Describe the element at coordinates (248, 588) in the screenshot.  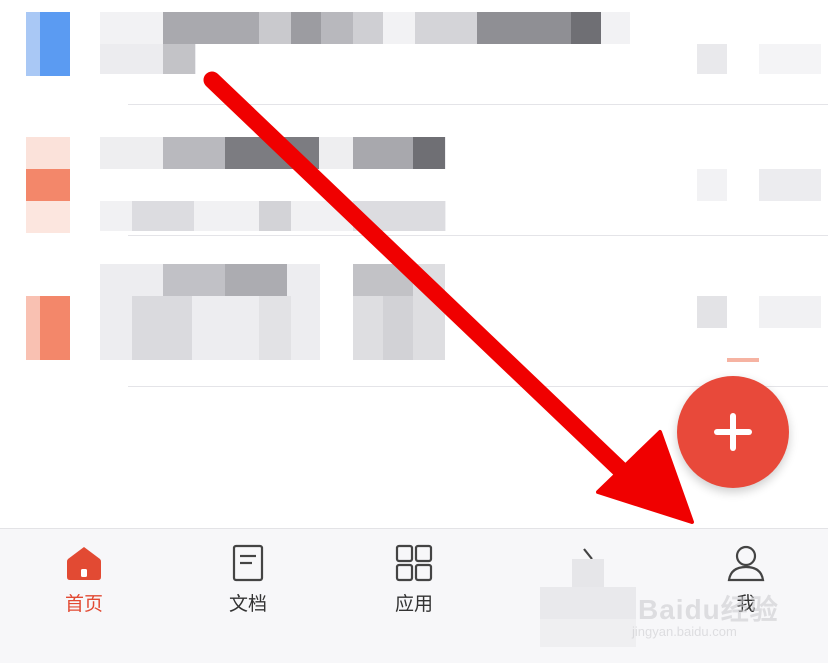
I see `tab-documents: 文档` at that location.